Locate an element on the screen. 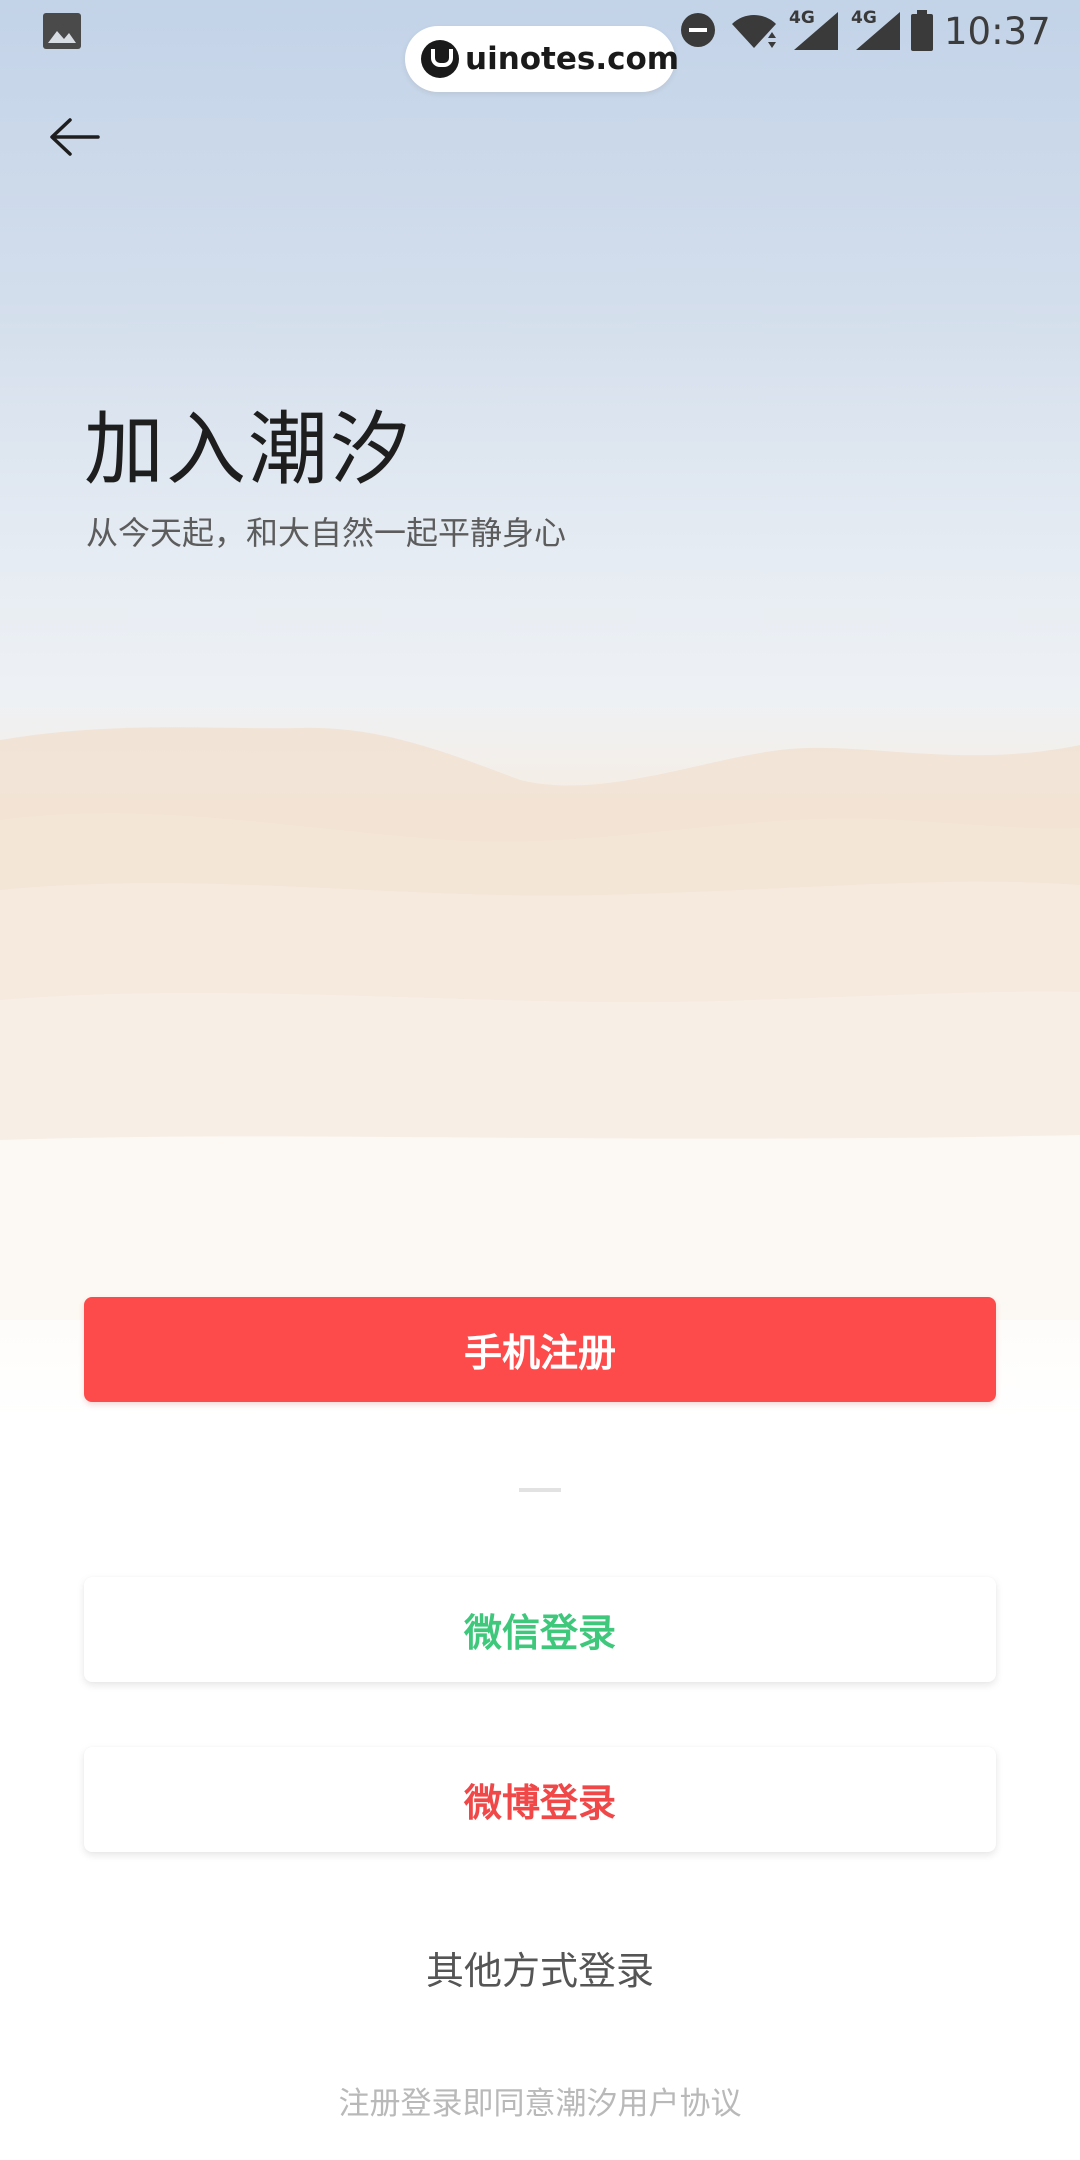 The height and width of the screenshot is (2160, 1080). watermark-logo-icon is located at coordinates (440, 59).